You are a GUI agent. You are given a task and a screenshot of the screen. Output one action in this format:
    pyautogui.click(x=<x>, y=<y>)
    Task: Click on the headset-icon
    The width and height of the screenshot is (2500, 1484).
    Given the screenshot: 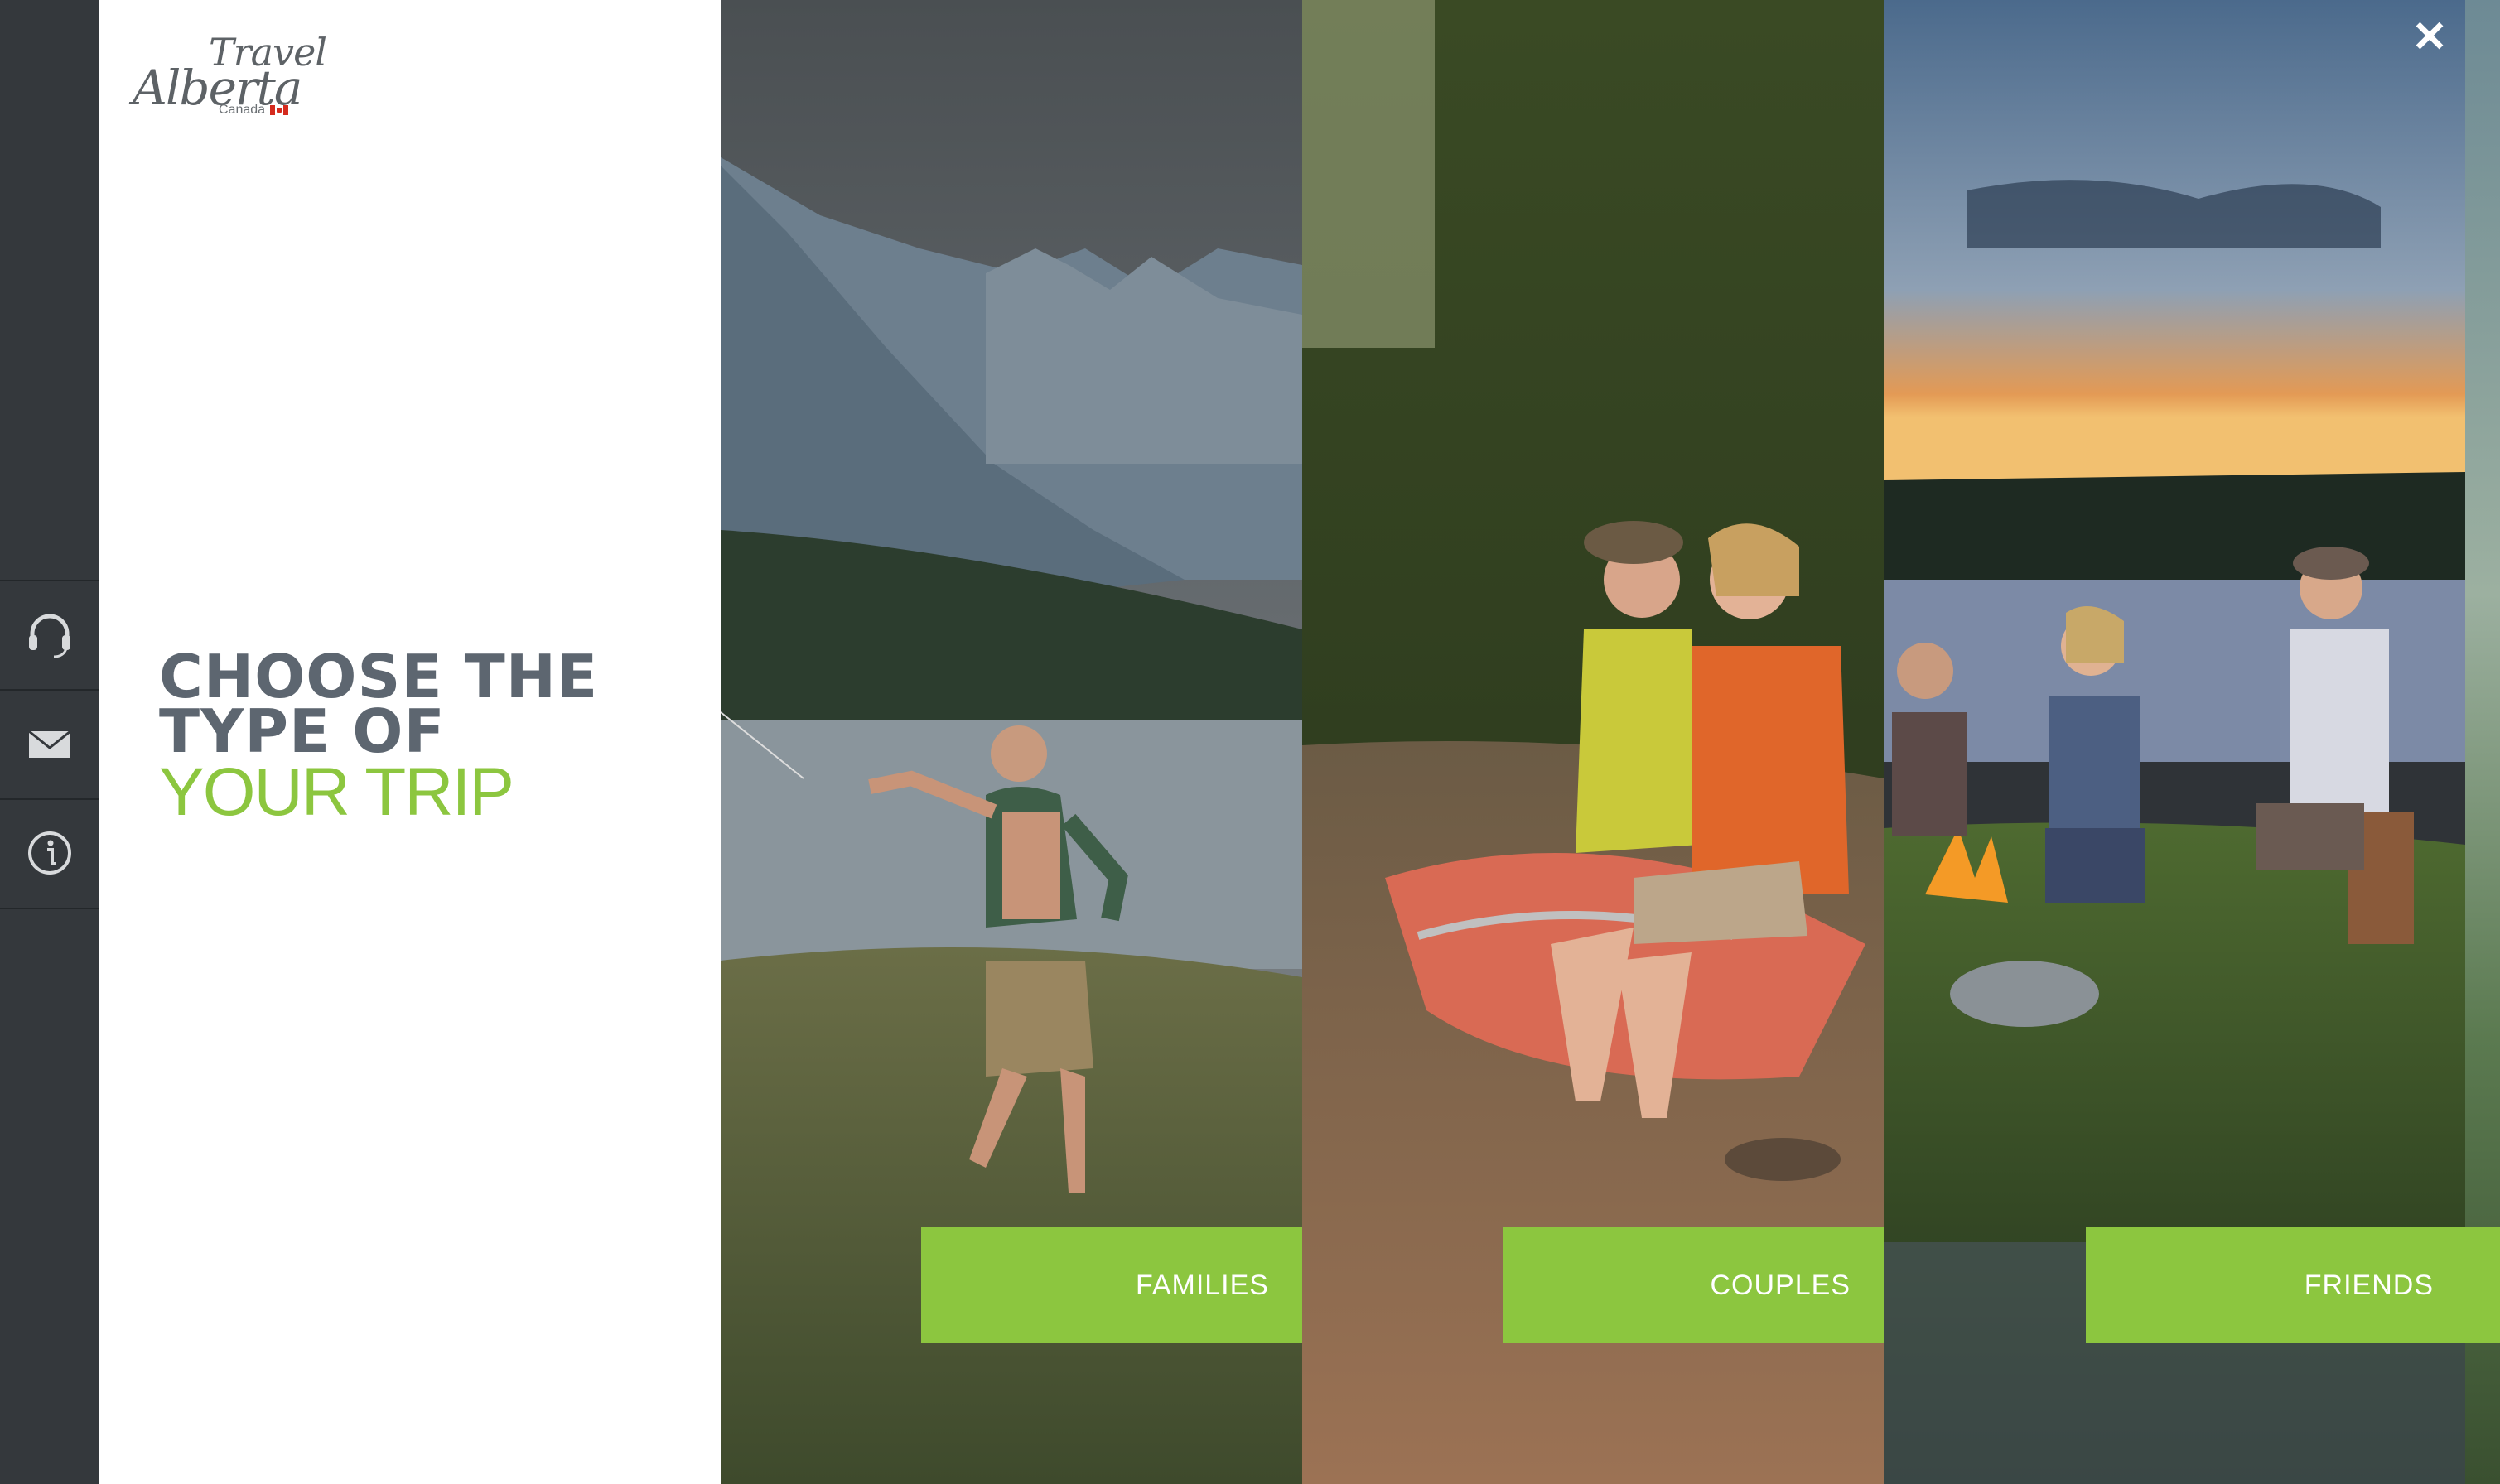 What is the action you would take?
    pyautogui.click(x=49, y=636)
    